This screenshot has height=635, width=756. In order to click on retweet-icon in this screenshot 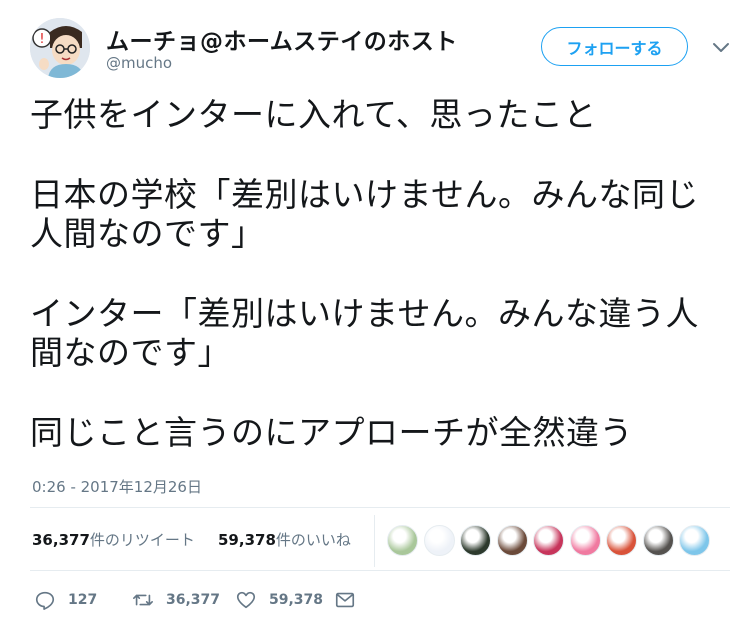, I will do `click(143, 600)`.